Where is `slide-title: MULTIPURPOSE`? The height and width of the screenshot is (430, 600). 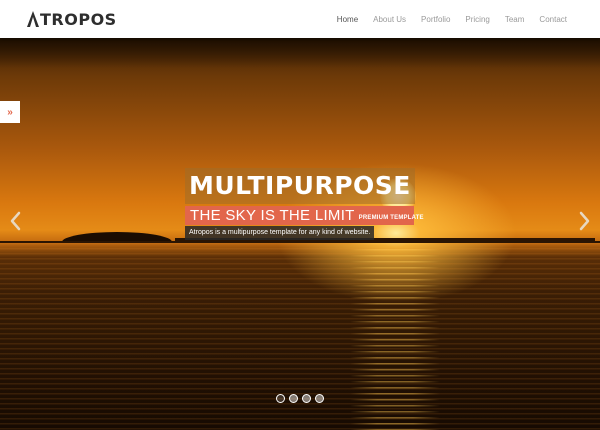 slide-title: MULTIPURPOSE is located at coordinates (300, 186).